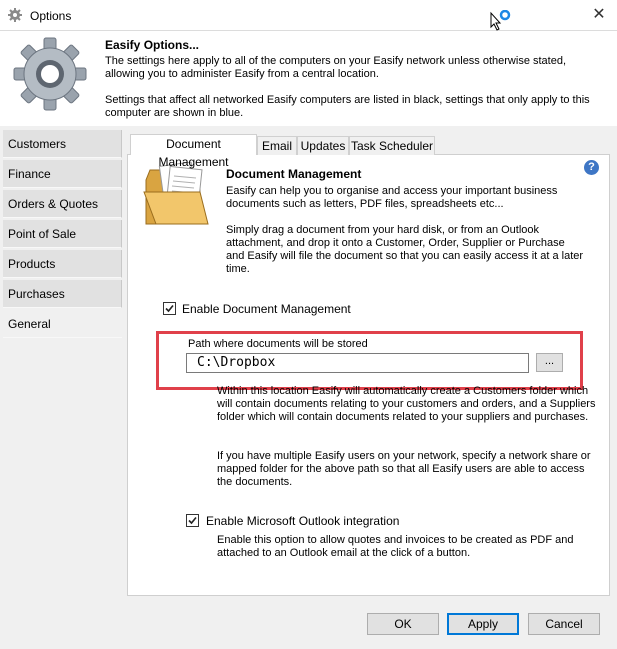 Image resolution: width=617 pixels, height=649 pixels. I want to click on sidebar-item-customers: Customers, so click(62, 144).